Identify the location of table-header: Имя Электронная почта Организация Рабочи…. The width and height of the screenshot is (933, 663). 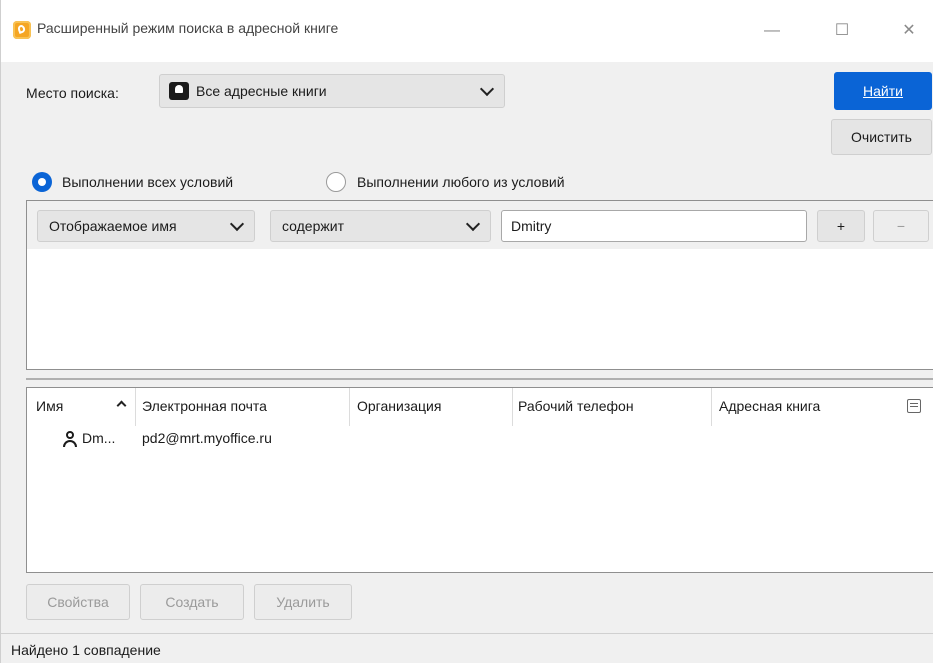
(480, 407).